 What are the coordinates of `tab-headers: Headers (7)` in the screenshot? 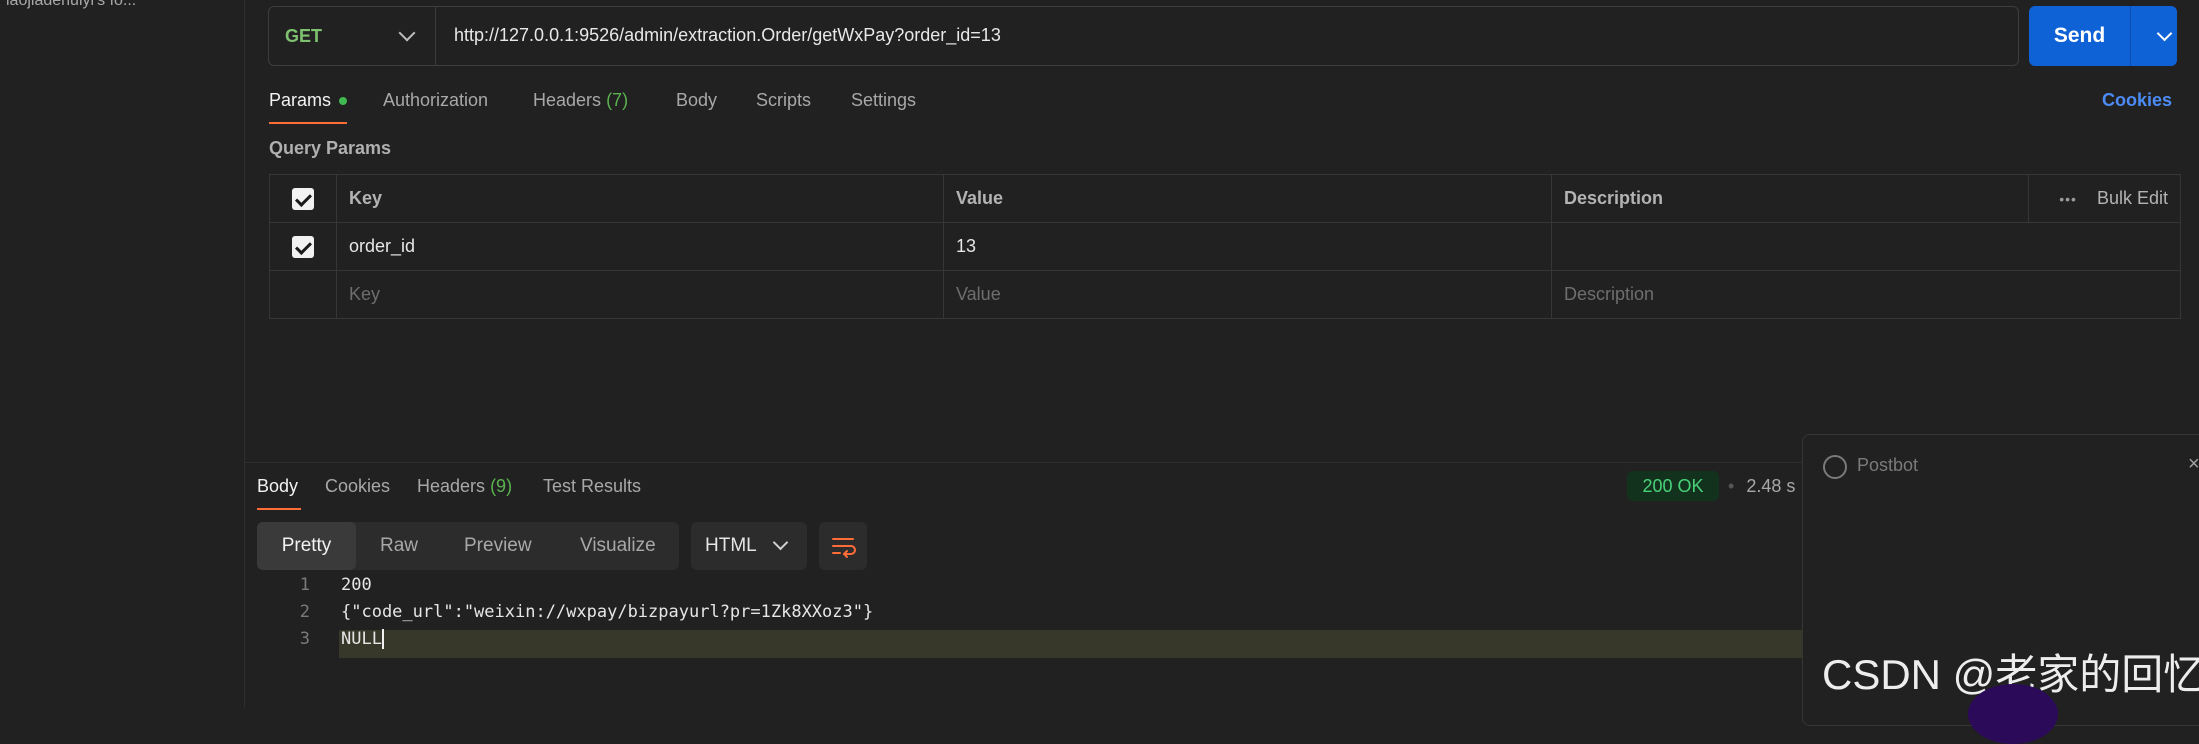 It's located at (580, 100).